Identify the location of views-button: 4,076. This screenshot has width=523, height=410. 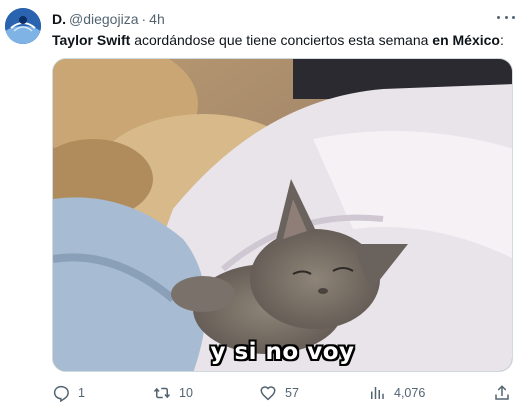
(396, 393).